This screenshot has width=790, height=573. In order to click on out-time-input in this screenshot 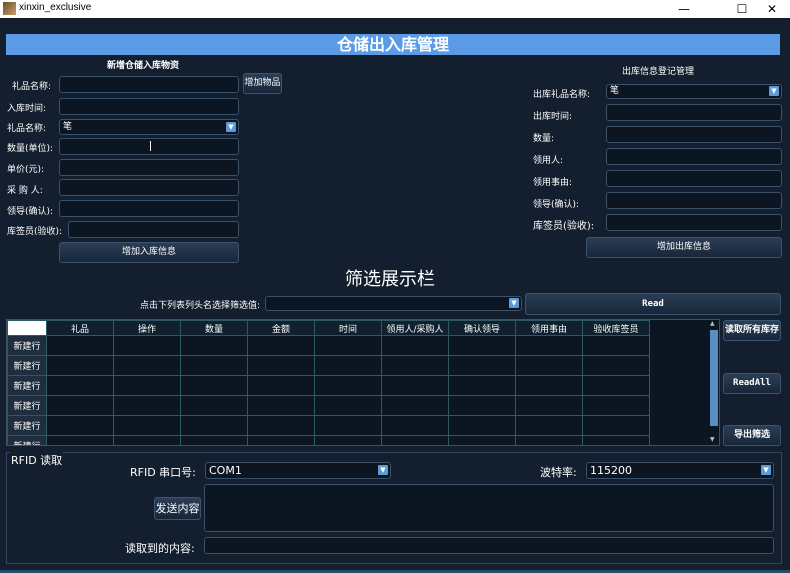, I will do `click(694, 112)`.